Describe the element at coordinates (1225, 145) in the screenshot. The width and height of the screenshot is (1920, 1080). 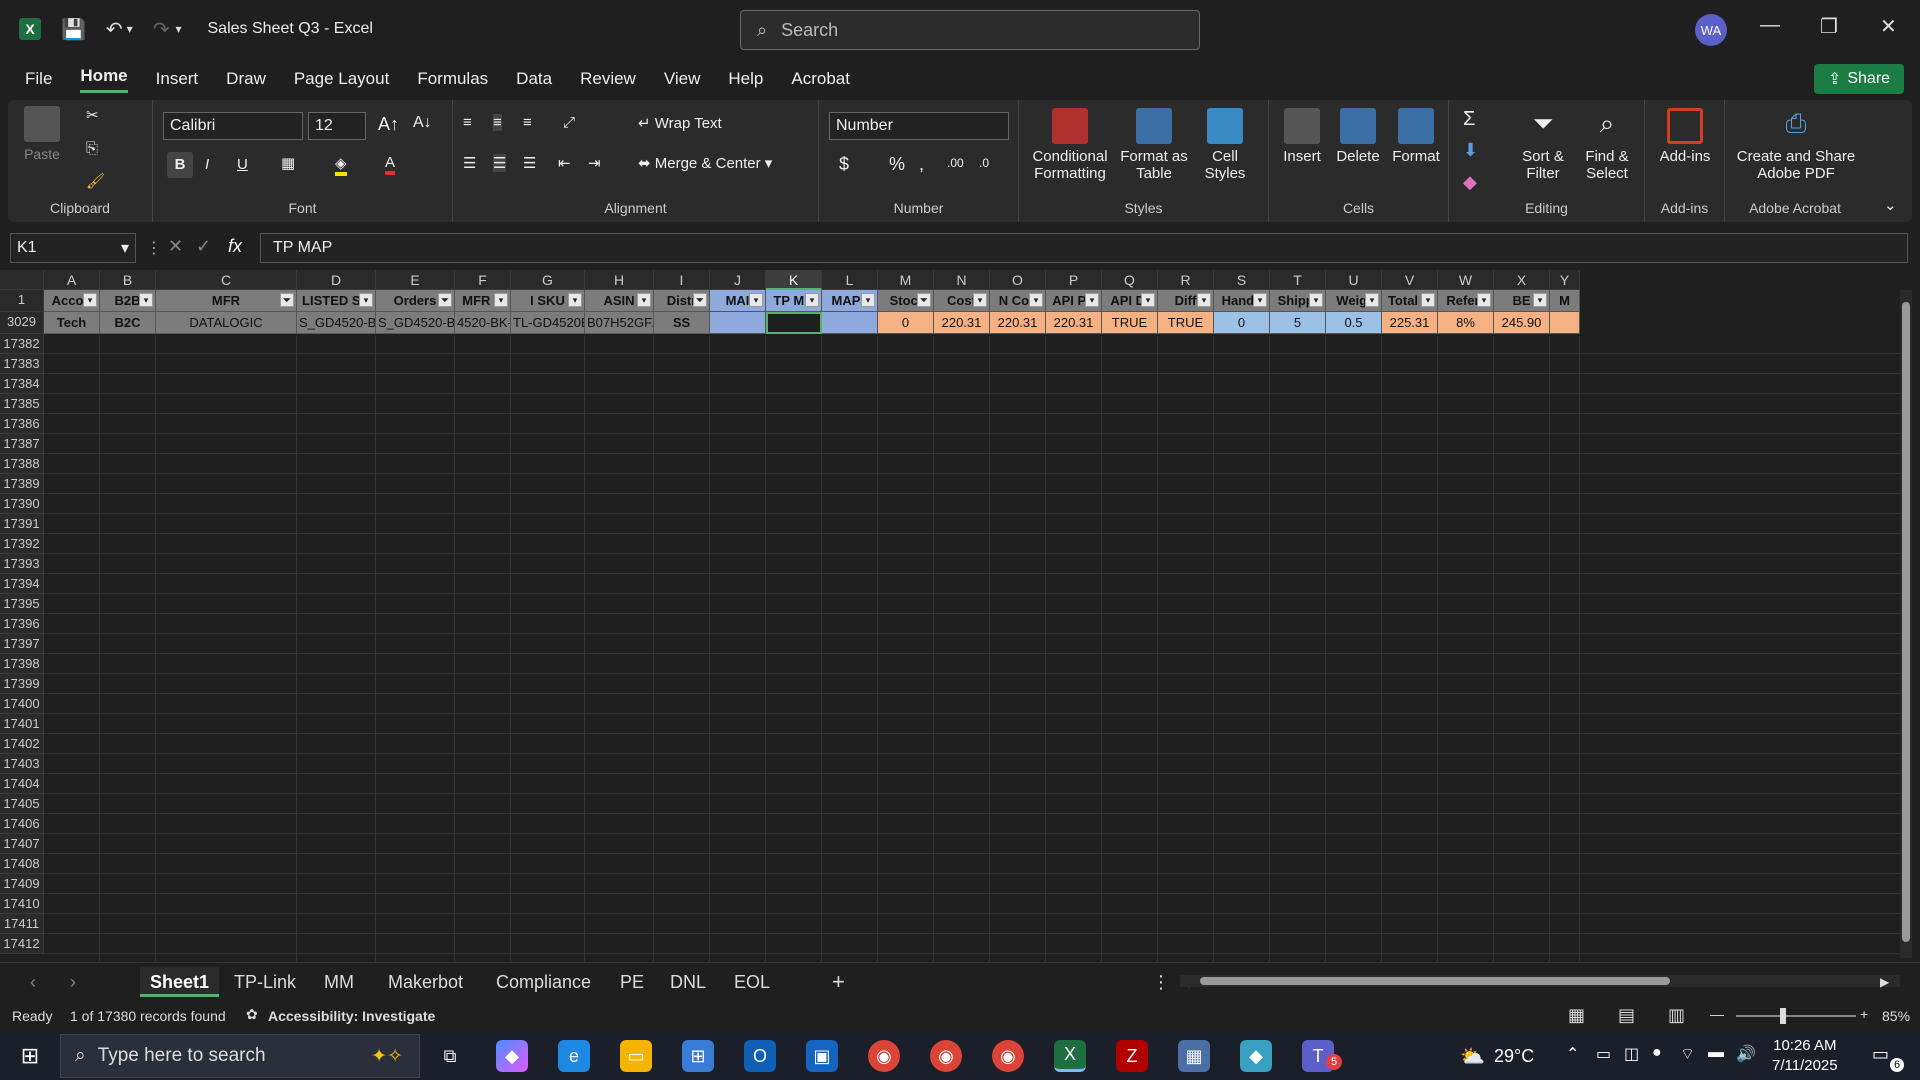
I see `cell-styles-button: Cell Styles` at that location.